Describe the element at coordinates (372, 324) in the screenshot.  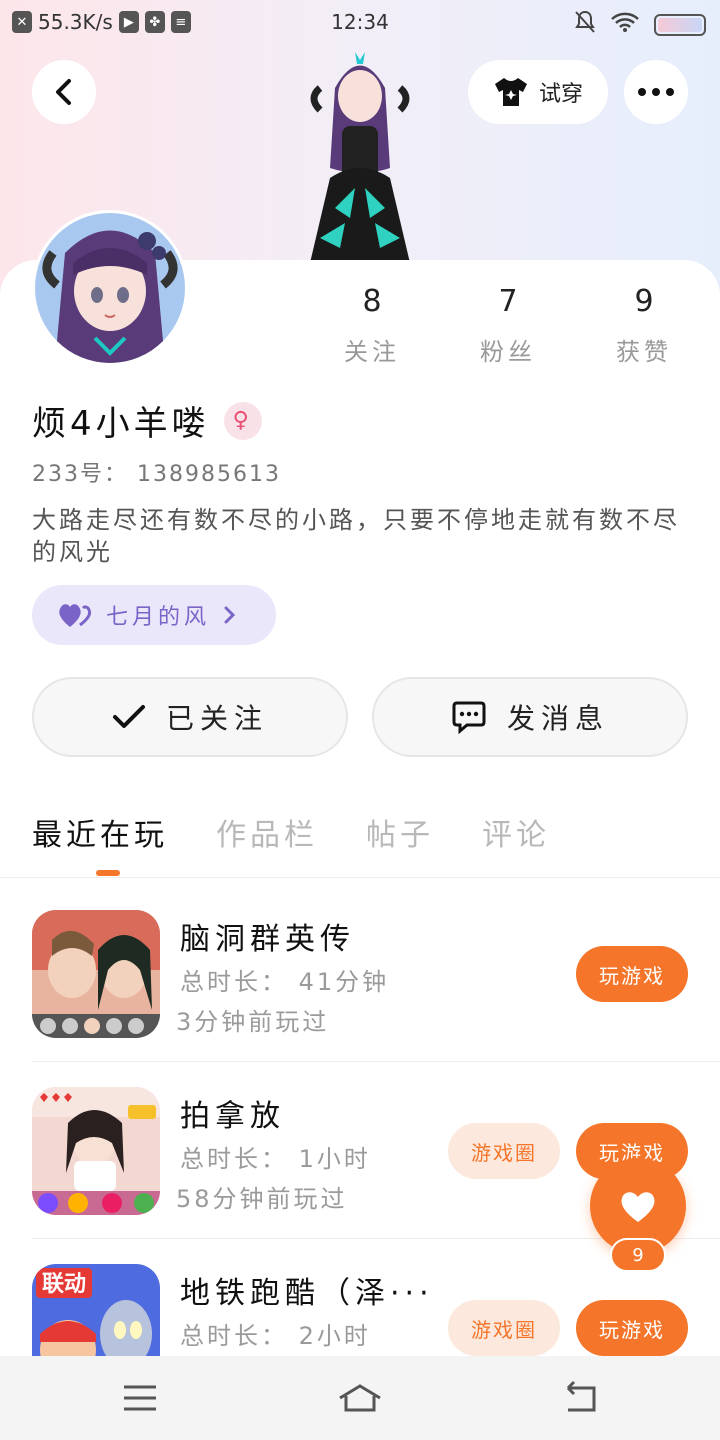
I see `stat-following: 8 关注` at that location.